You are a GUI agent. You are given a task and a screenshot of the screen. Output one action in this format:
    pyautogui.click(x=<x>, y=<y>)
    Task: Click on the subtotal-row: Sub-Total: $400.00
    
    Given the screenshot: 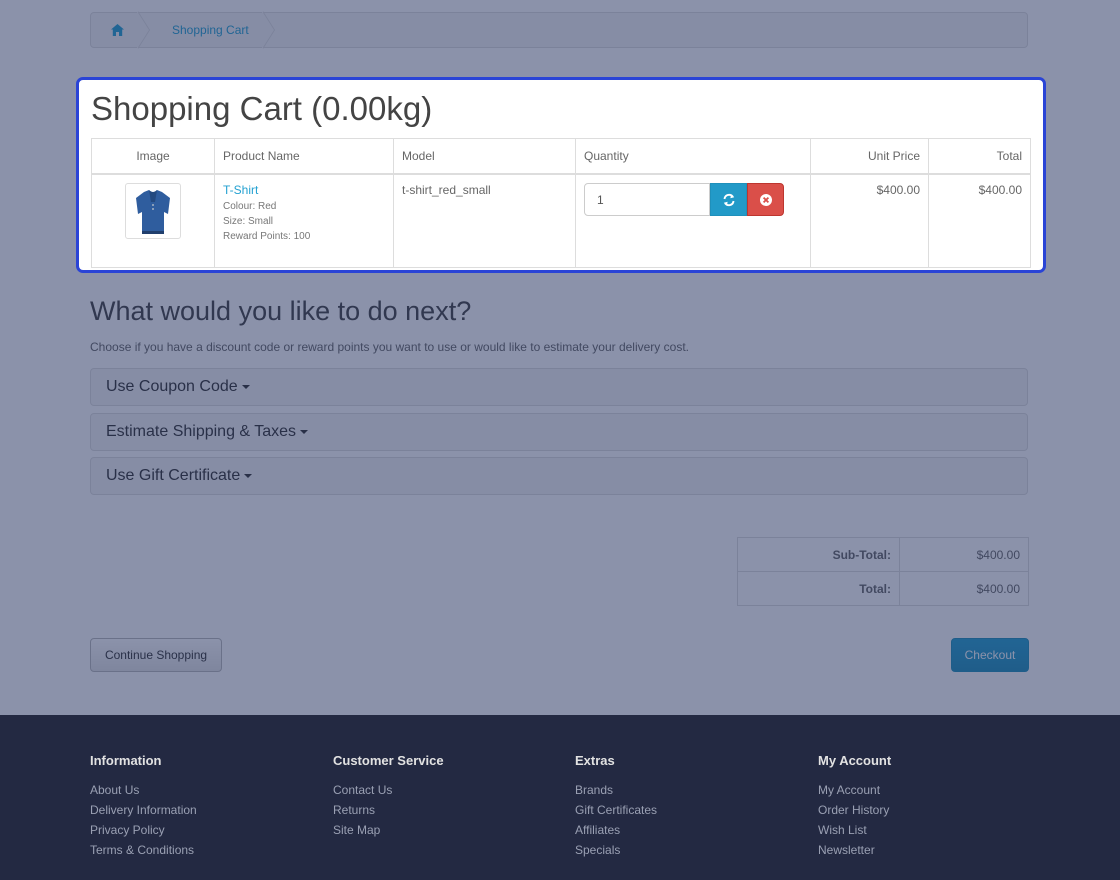 What is the action you would take?
    pyautogui.click(x=883, y=554)
    